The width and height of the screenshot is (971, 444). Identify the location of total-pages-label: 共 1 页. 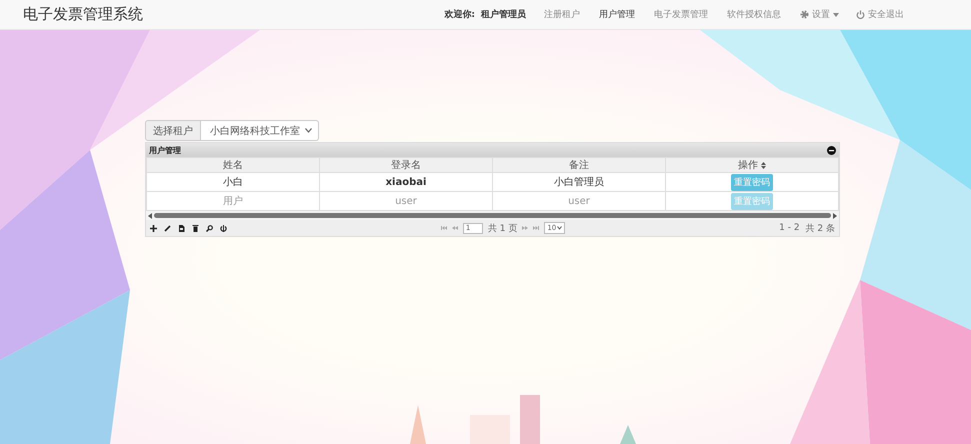
(503, 228).